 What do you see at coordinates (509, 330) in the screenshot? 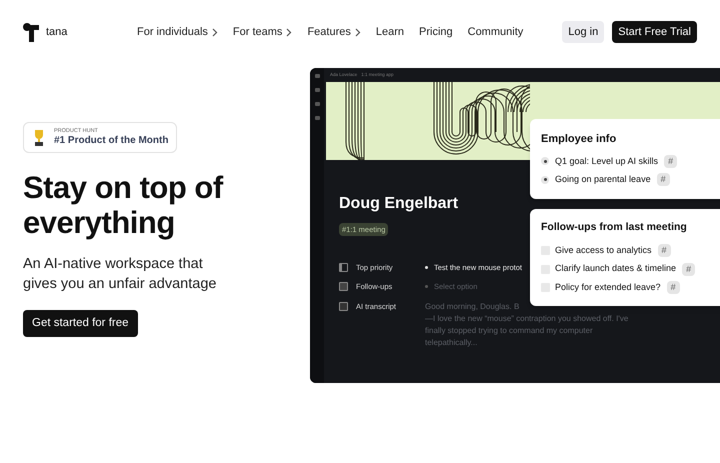
I see `transcript-line: finally stopped trying to command my computer` at bounding box center [509, 330].